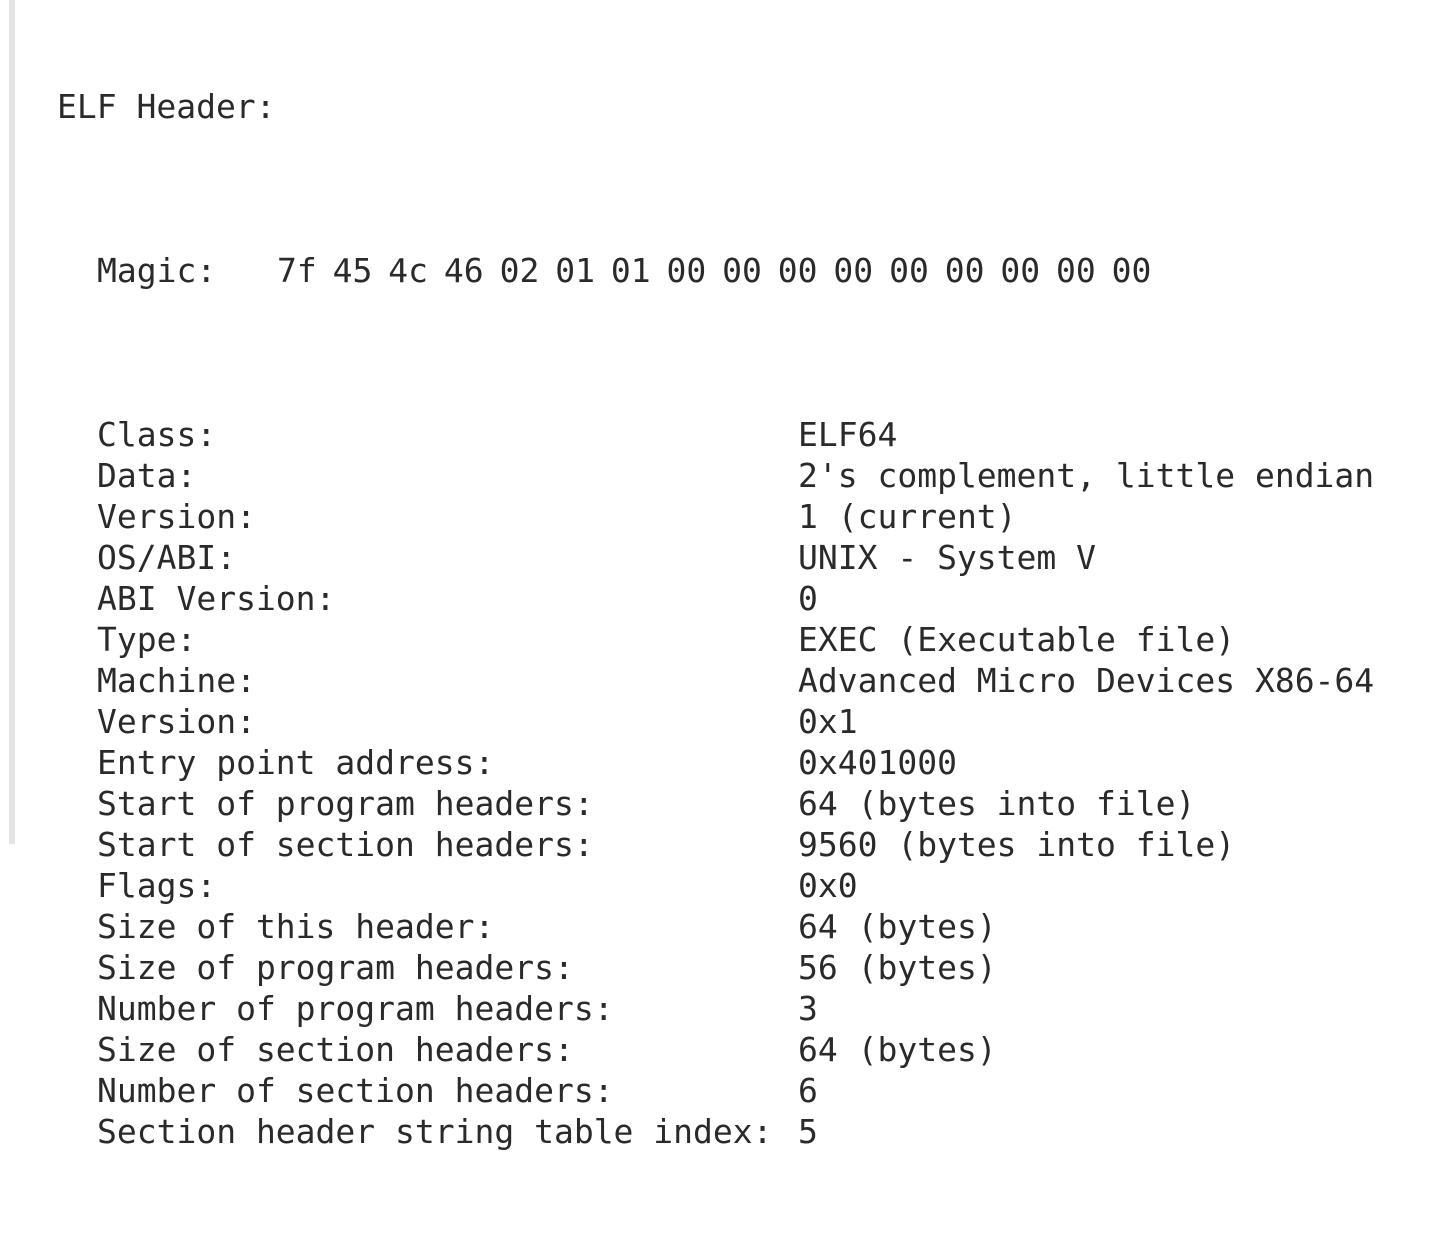  Describe the element at coordinates (296, 926) in the screenshot. I see `field-label: Size of this header:` at that location.